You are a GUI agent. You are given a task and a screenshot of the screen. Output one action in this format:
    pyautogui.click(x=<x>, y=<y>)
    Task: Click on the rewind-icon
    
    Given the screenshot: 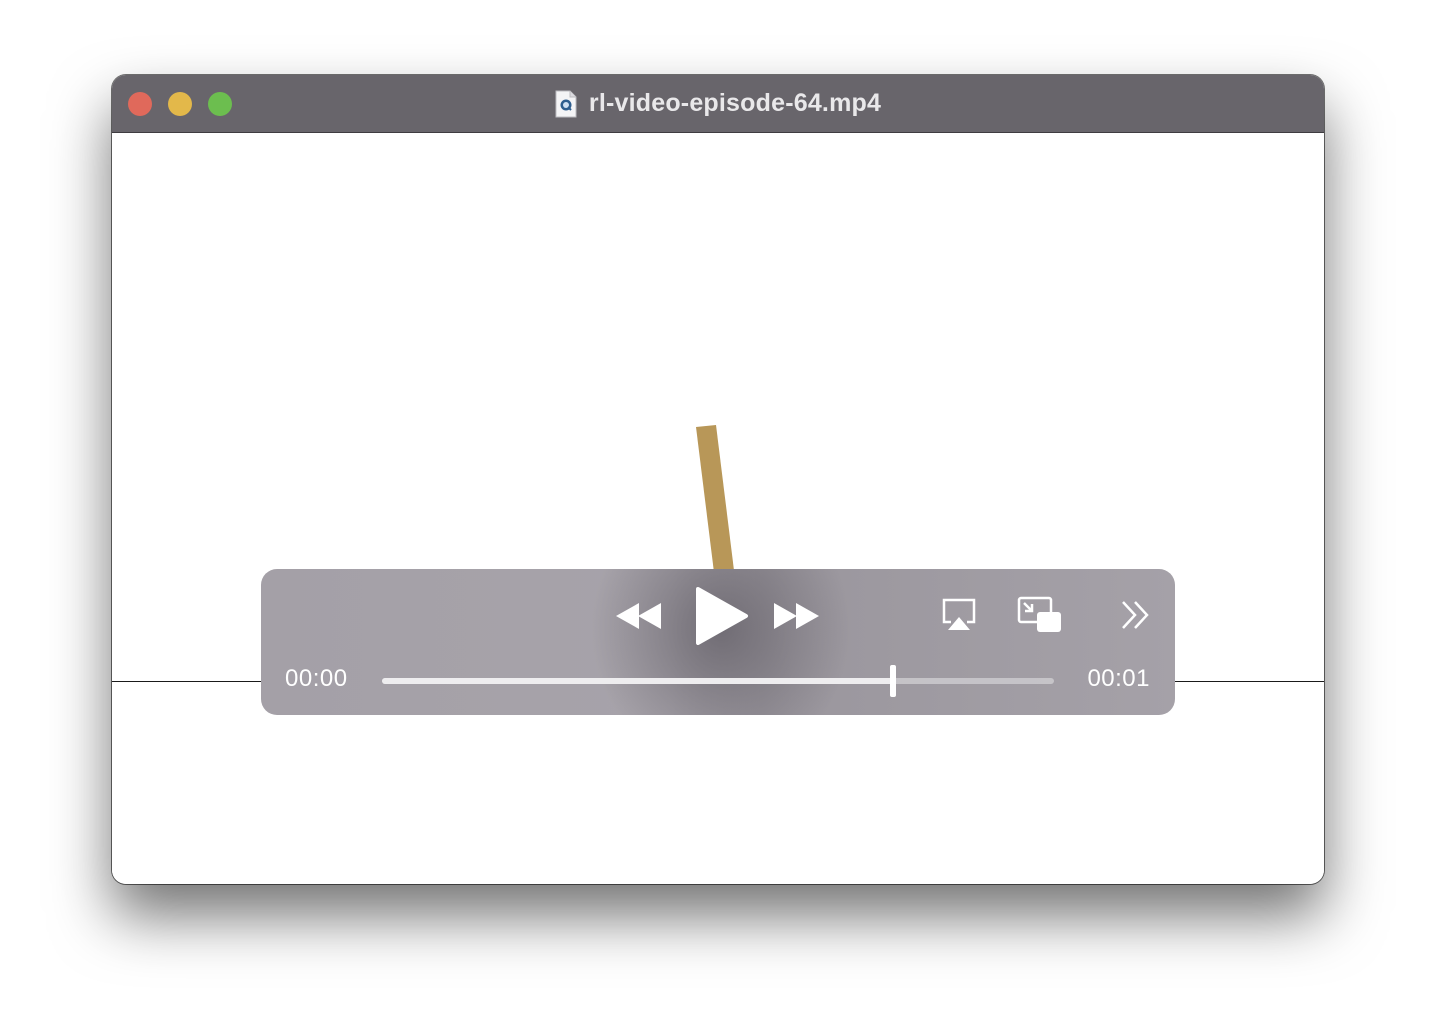 What is the action you would take?
    pyautogui.click(x=638, y=616)
    